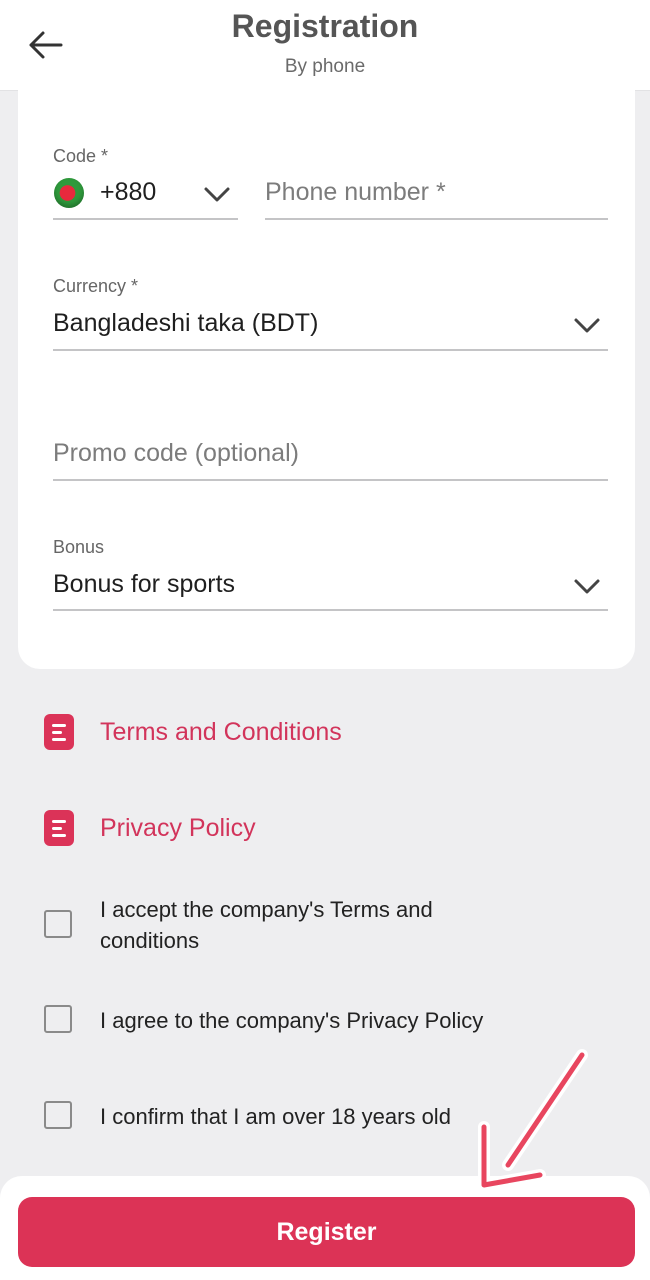 The width and height of the screenshot is (650, 1280). Describe the element at coordinates (330, 610) in the screenshot. I see `bonus-field-underline` at that location.